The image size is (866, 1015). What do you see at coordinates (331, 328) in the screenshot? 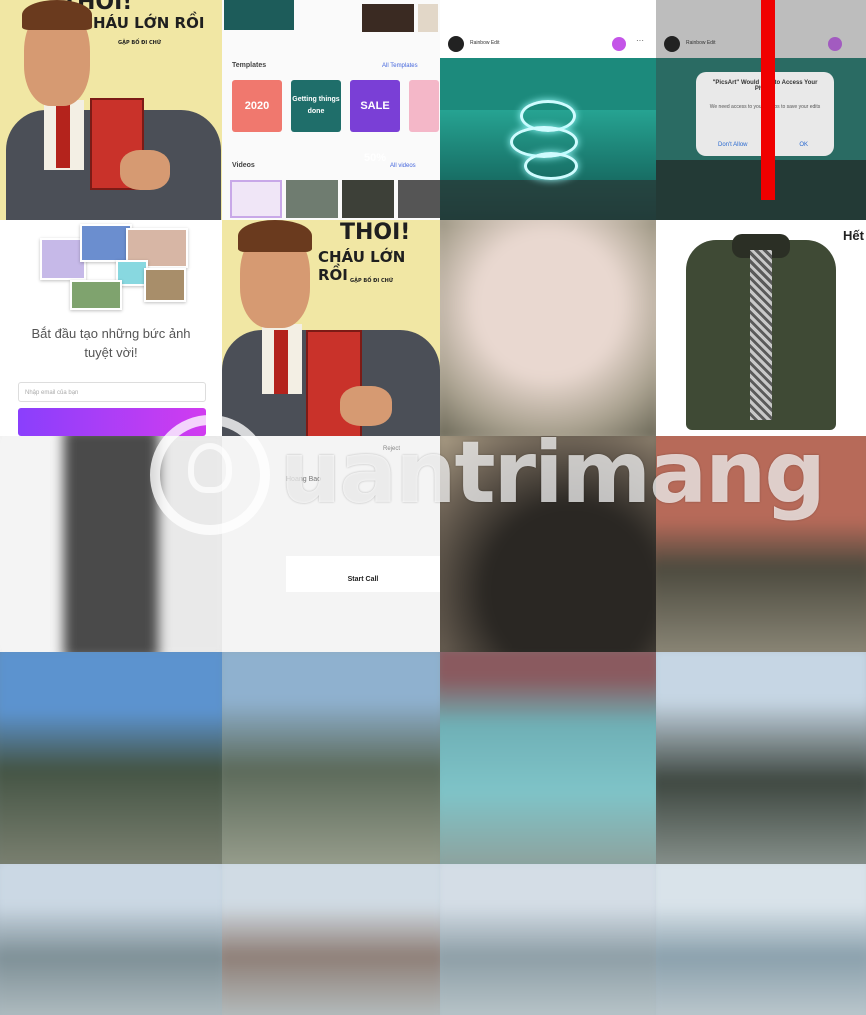
I see `result-thumbnail-poster-2: THOI! CHÁU LỚN RỒI GẶP BỐ ĐI CHỨ` at bounding box center [331, 328].